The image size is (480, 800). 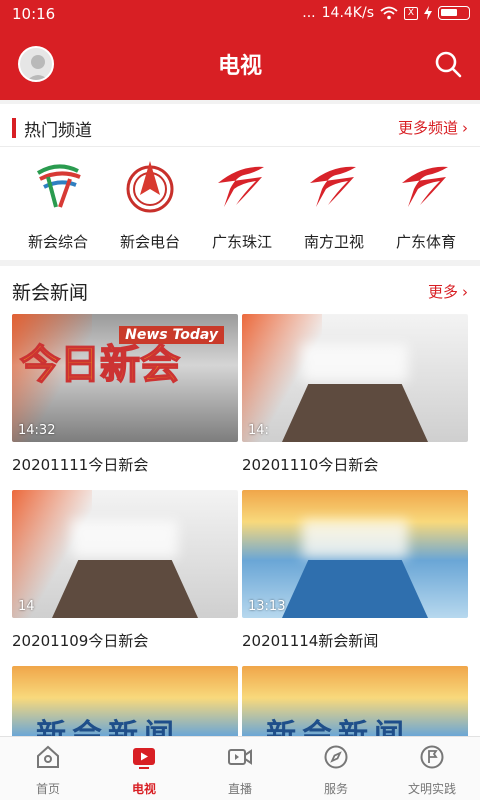 I want to click on tab-civilization-practice: 文明实践, so click(x=432, y=768).